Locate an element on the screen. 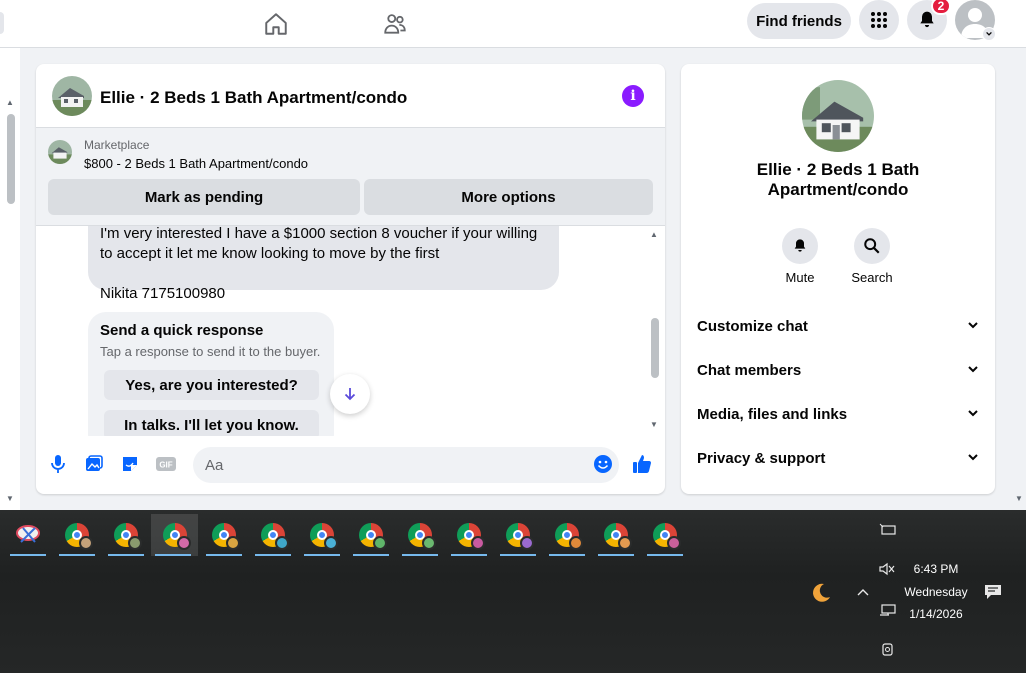  search-button: Search is located at coordinates (872, 256).